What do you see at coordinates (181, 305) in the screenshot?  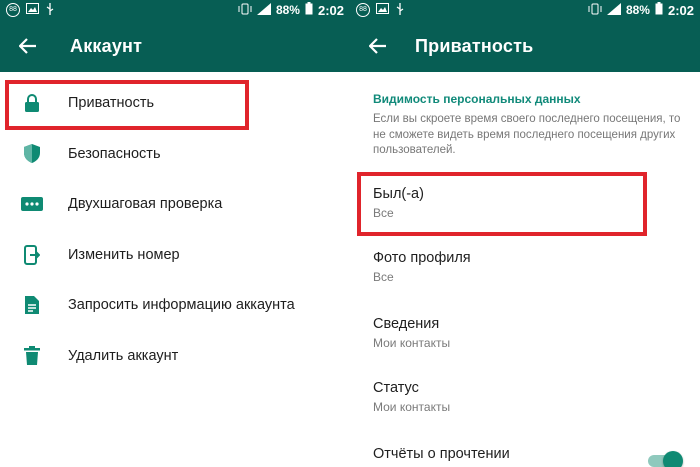 I see `menu-item-label: Запросить информацию аккаунта` at bounding box center [181, 305].